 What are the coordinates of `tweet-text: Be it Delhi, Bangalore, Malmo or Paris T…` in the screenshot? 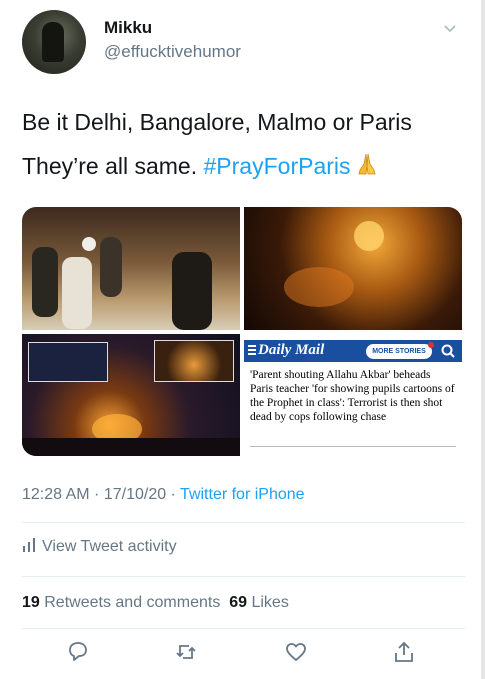 It's located at (247, 144).